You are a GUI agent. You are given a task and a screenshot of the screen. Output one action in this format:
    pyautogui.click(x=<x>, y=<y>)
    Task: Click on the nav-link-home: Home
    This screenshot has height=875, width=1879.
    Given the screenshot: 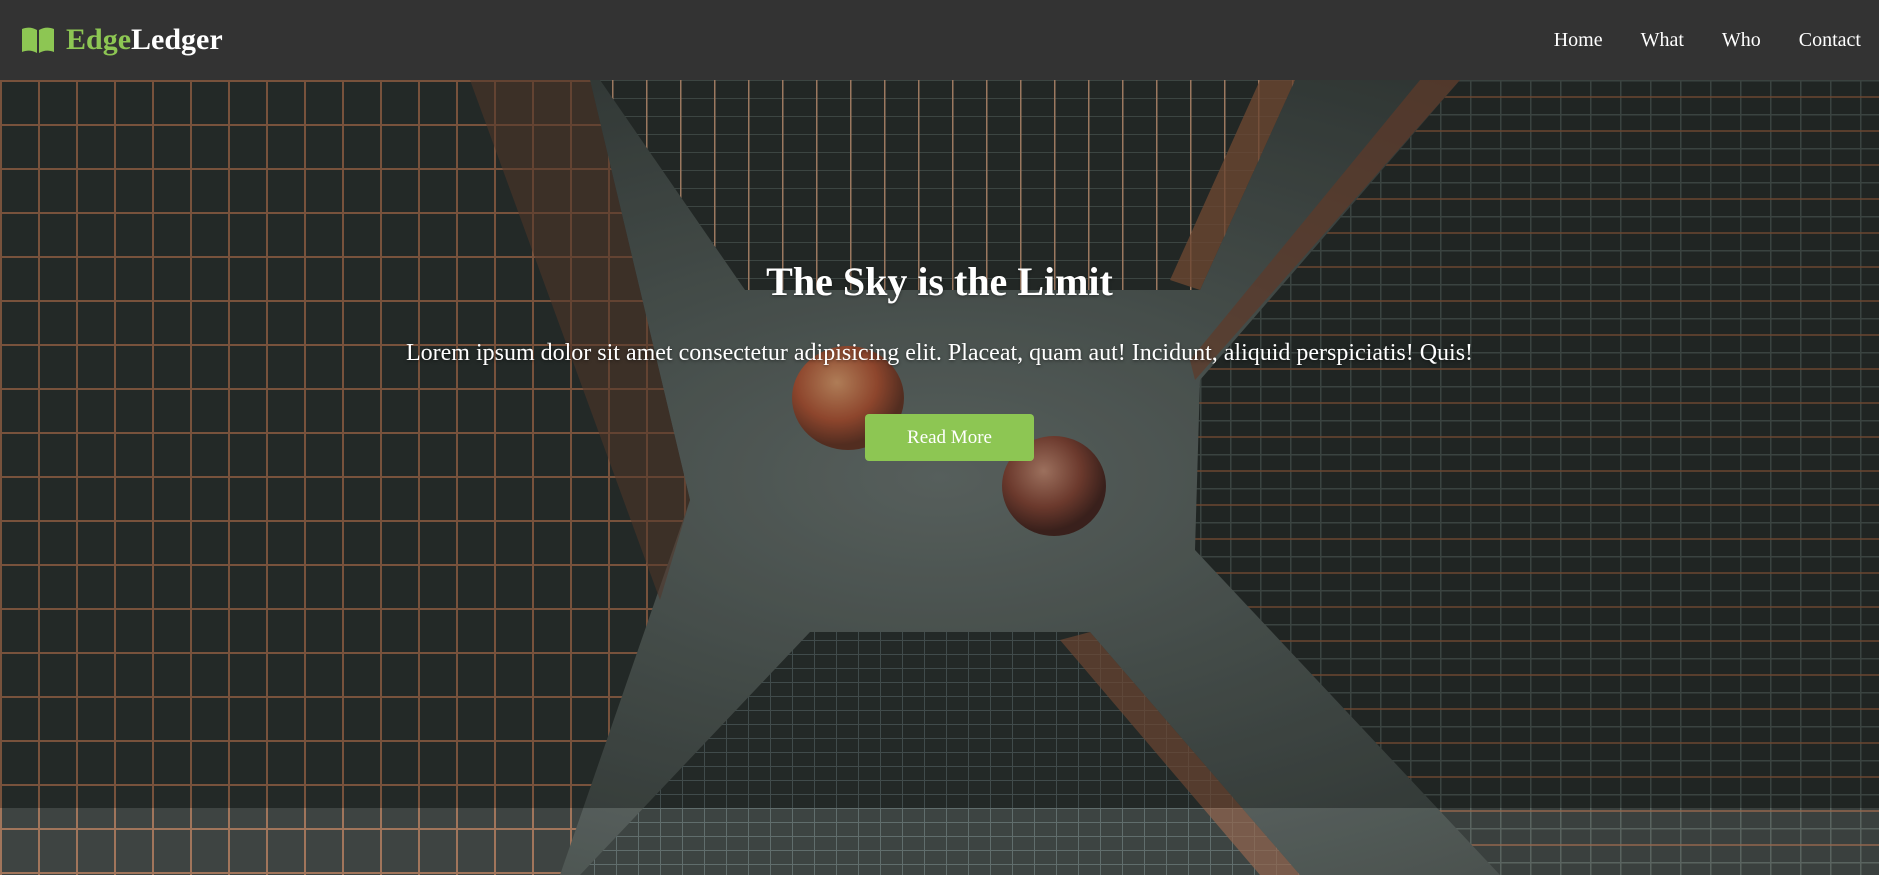 What is the action you would take?
    pyautogui.click(x=1578, y=40)
    